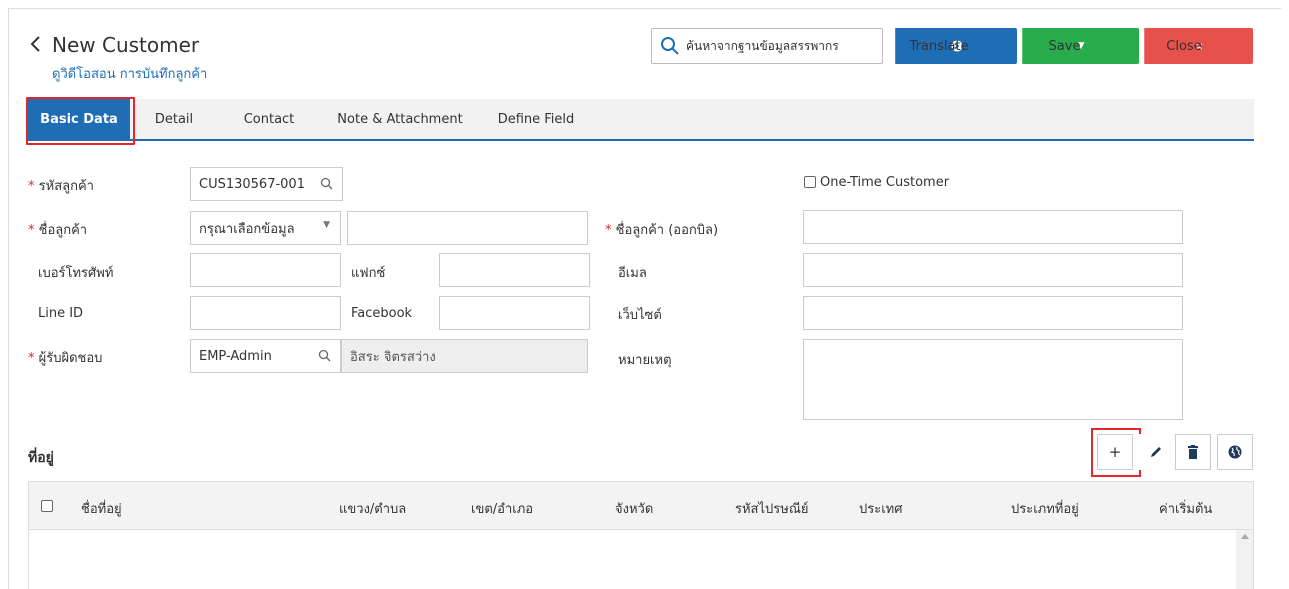  I want to click on tab-define-field: Define Field, so click(536, 120).